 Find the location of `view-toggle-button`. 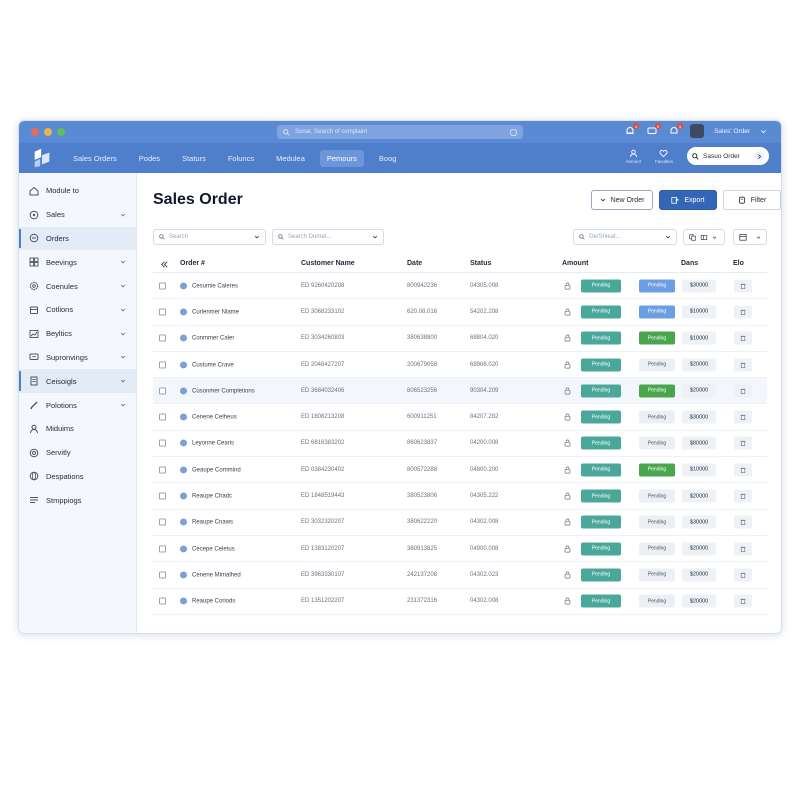

view-toggle-button is located at coordinates (704, 237).